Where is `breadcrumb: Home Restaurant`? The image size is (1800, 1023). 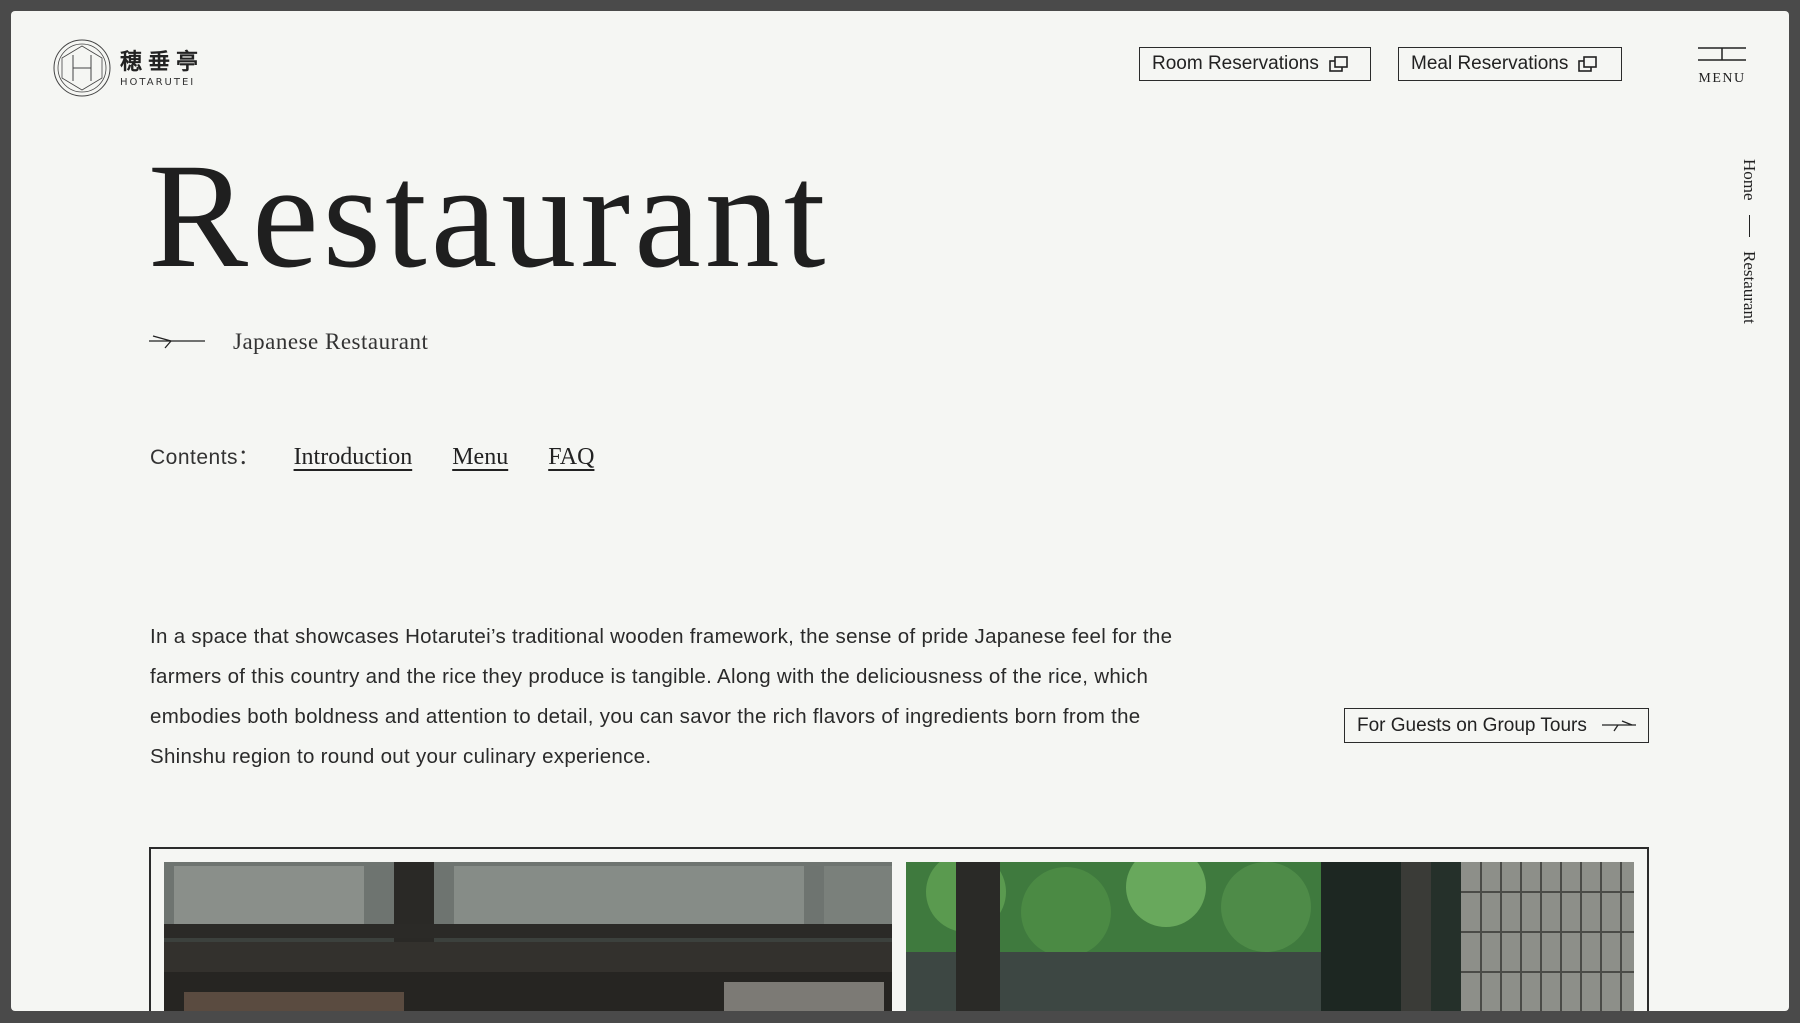
breadcrumb: Home Restaurant is located at coordinates (1749, 241).